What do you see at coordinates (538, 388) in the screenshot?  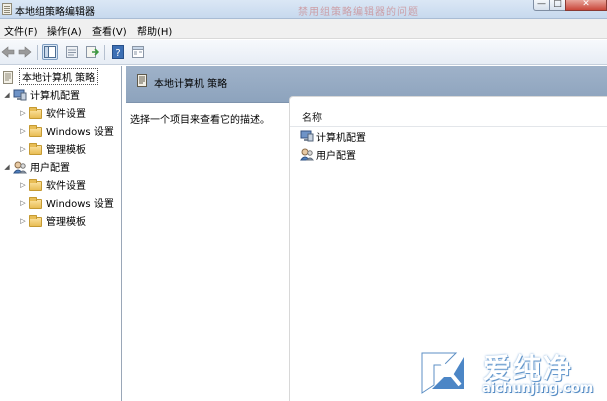 I see `logo-domain: aichunjing.com` at bounding box center [538, 388].